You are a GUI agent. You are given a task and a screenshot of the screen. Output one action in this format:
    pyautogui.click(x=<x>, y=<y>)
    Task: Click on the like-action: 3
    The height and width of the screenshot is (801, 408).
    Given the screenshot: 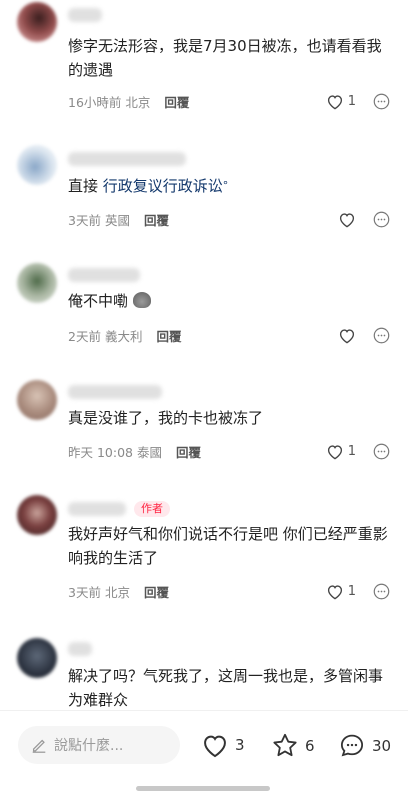 What is the action you would take?
    pyautogui.click(x=223, y=745)
    